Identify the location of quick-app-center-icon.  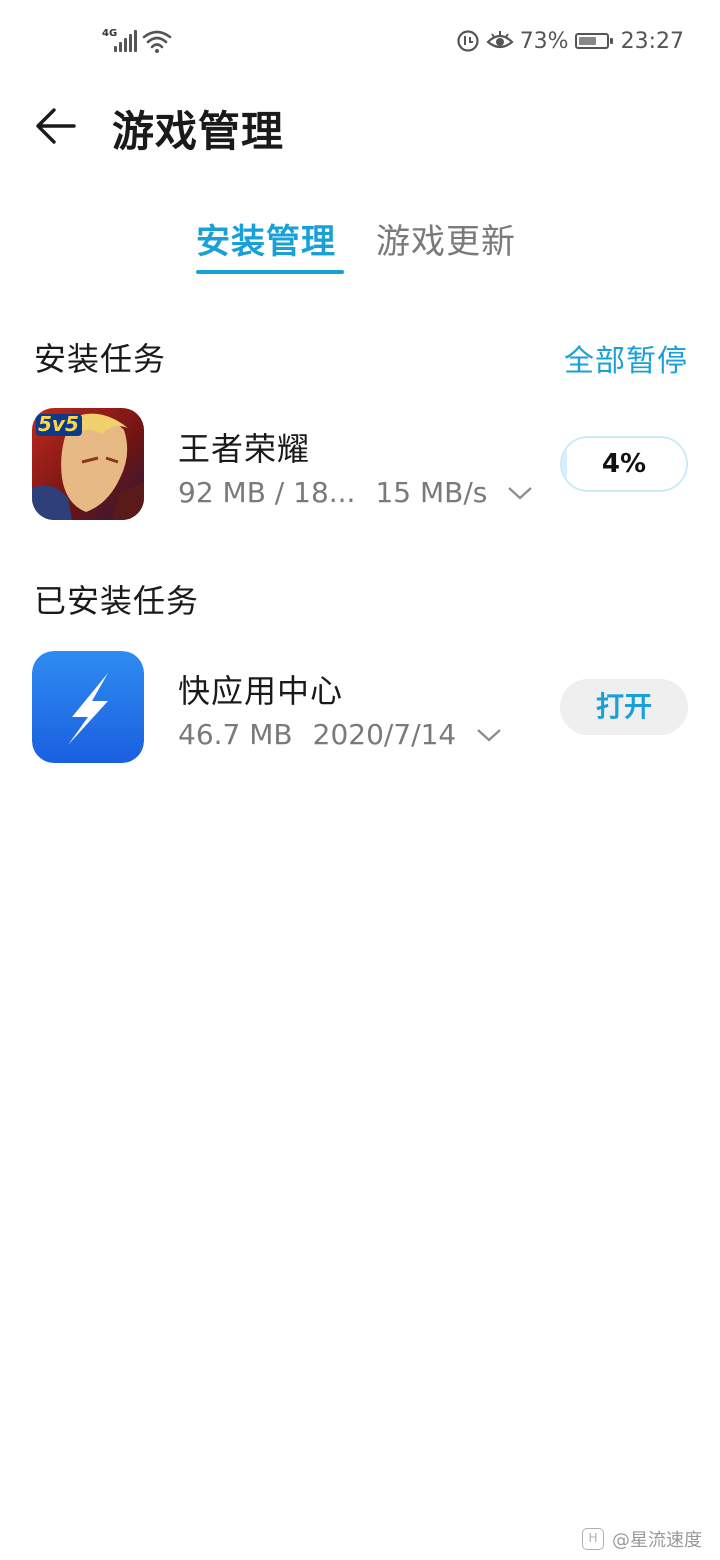
(88, 707).